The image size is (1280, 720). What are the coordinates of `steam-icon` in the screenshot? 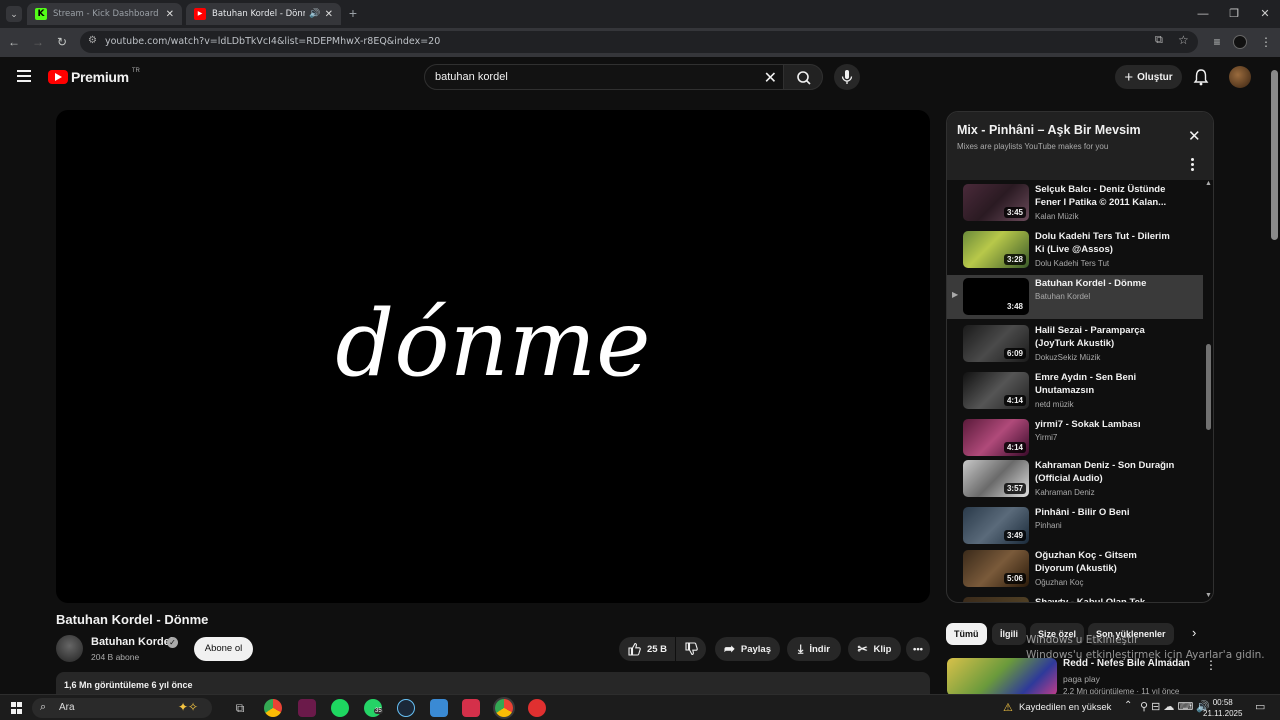 It's located at (406, 708).